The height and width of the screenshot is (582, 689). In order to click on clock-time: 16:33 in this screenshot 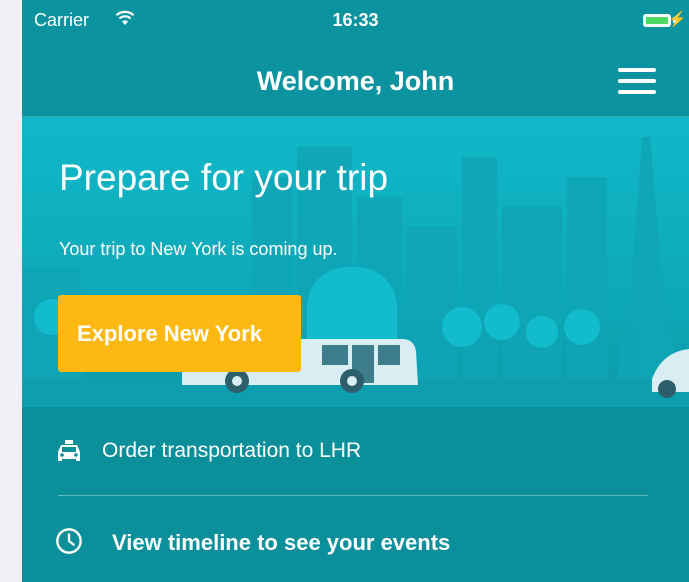, I will do `click(355, 20)`.